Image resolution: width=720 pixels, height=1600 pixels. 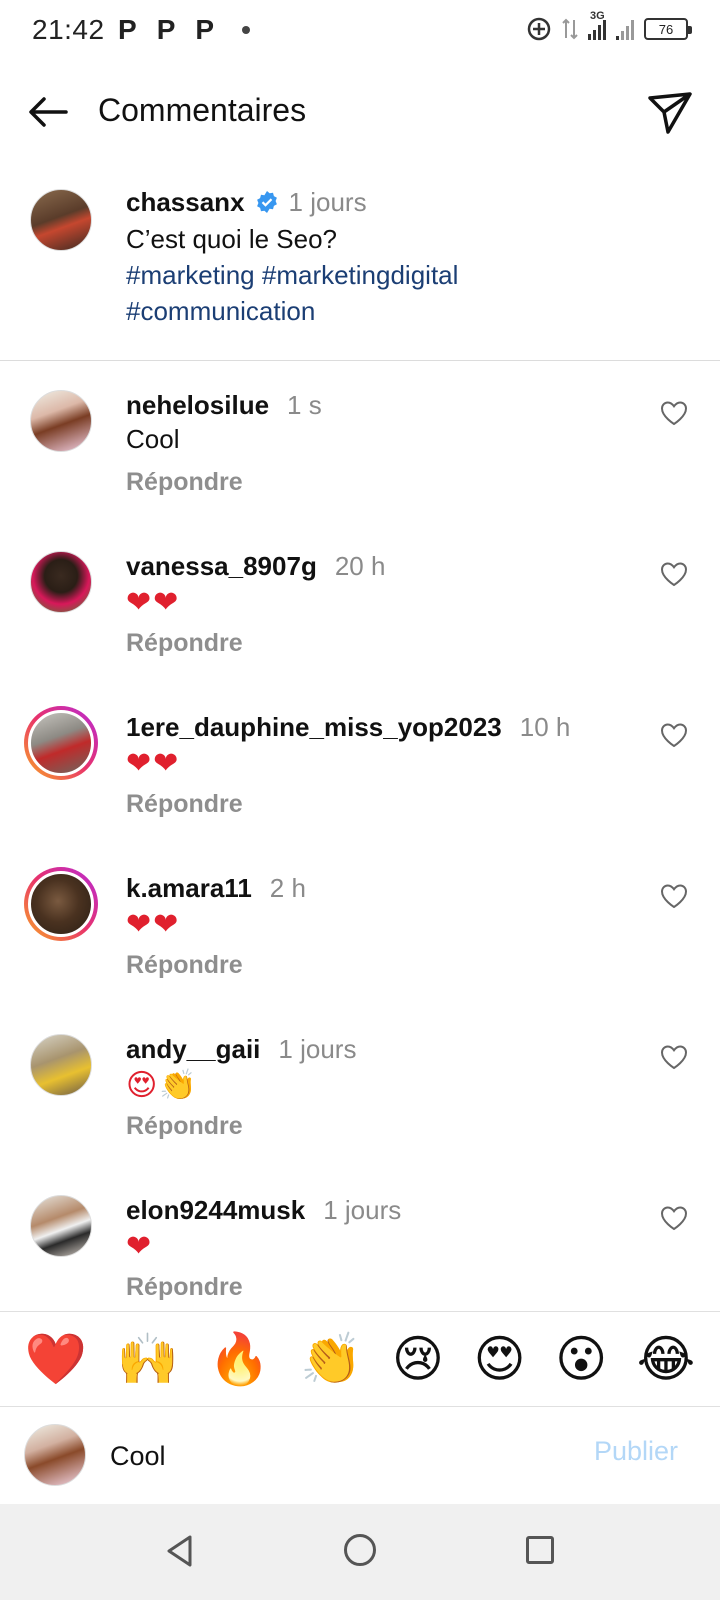 What do you see at coordinates (148, 1359) in the screenshot?
I see `raising-hands-emoji-button: 🙌` at bounding box center [148, 1359].